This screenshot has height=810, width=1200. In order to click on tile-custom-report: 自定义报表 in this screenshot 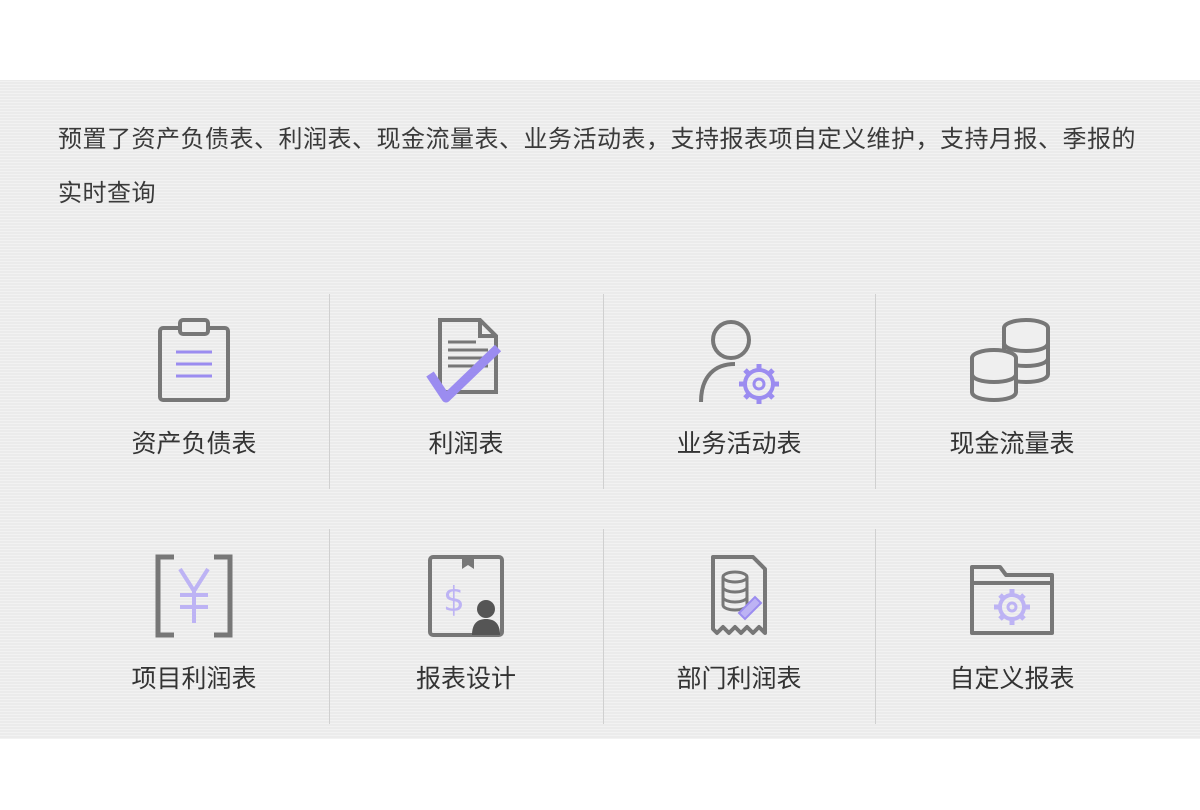, I will do `click(1012, 626)`.